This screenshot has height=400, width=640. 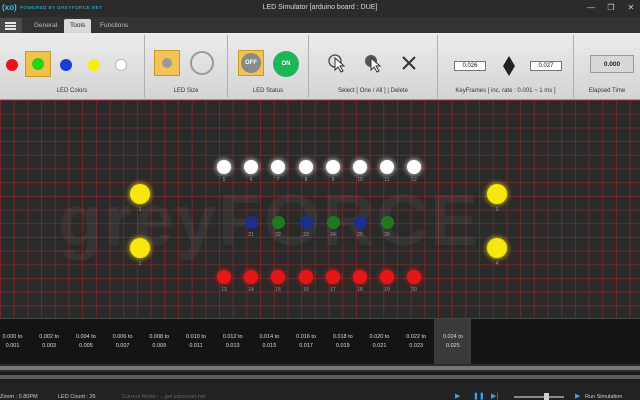 I want to click on led-label: 2, so click(x=140, y=264).